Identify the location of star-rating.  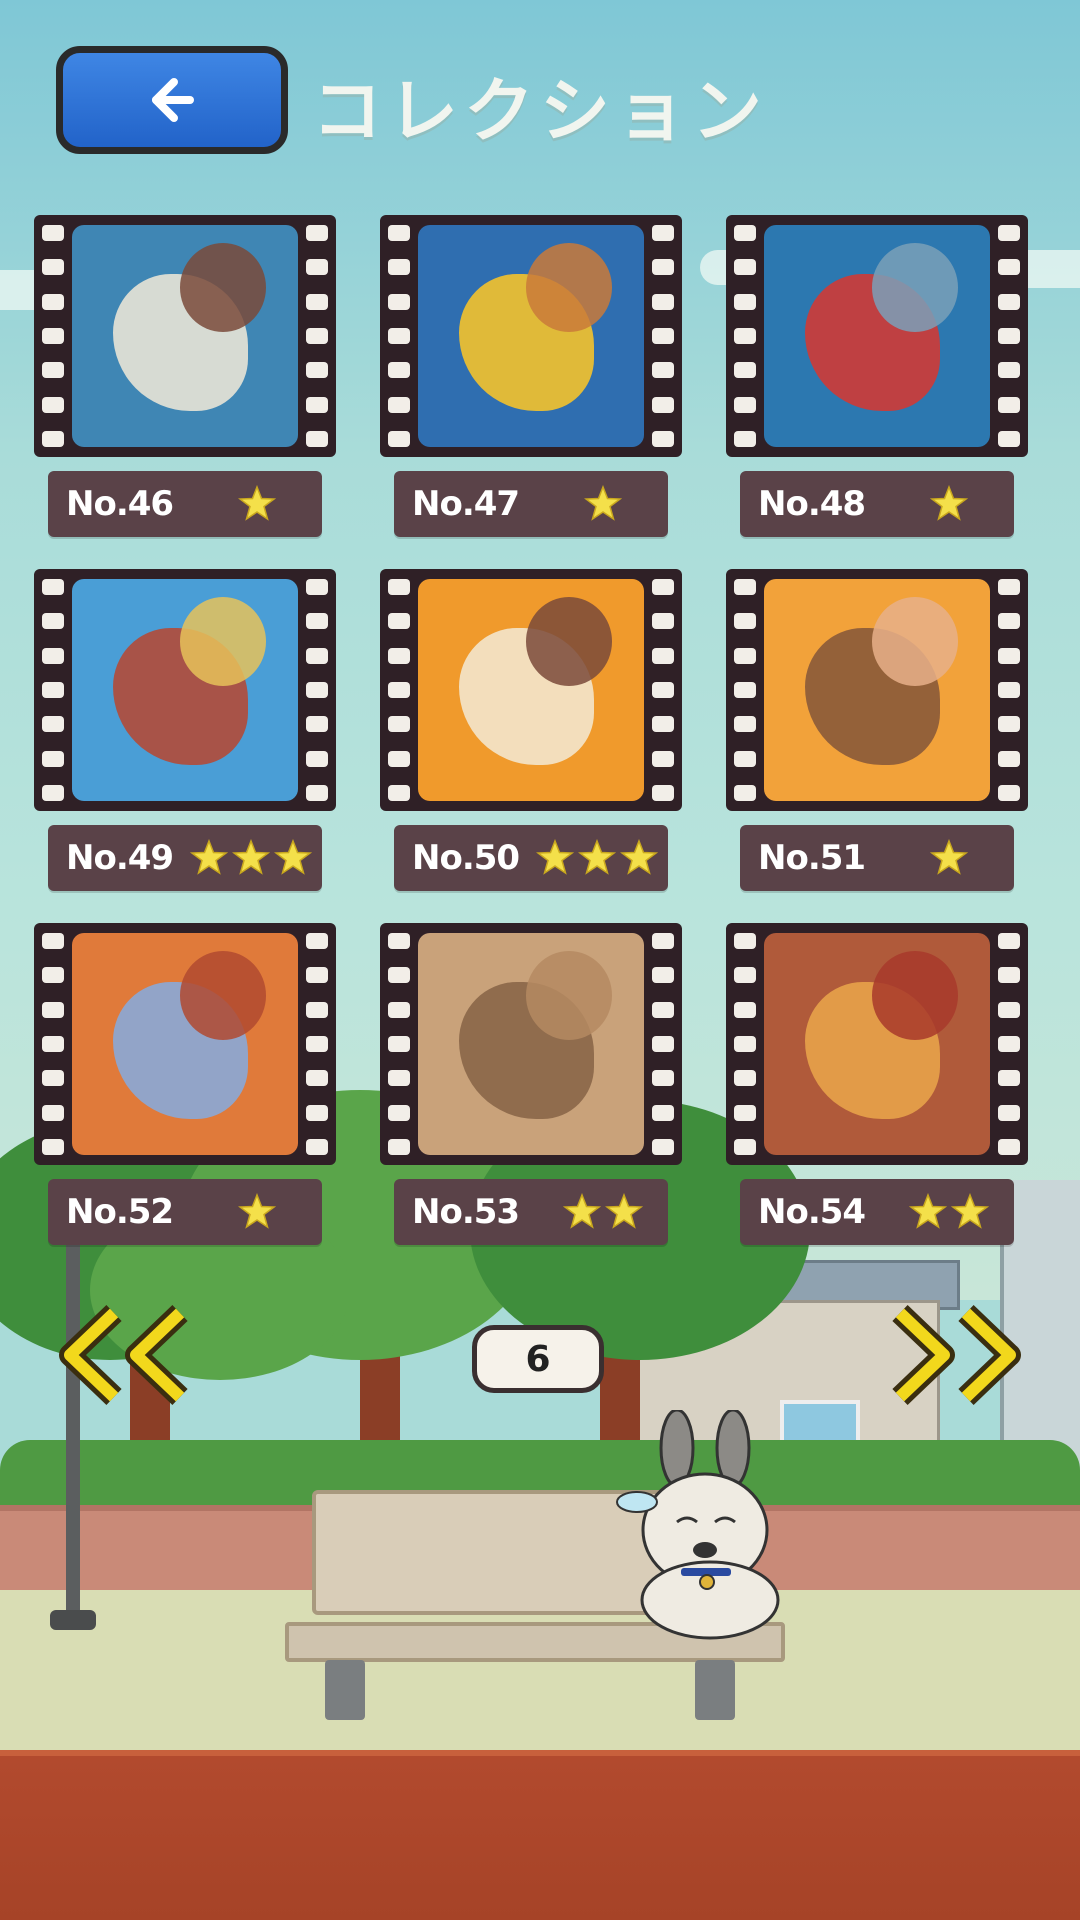
(954, 504).